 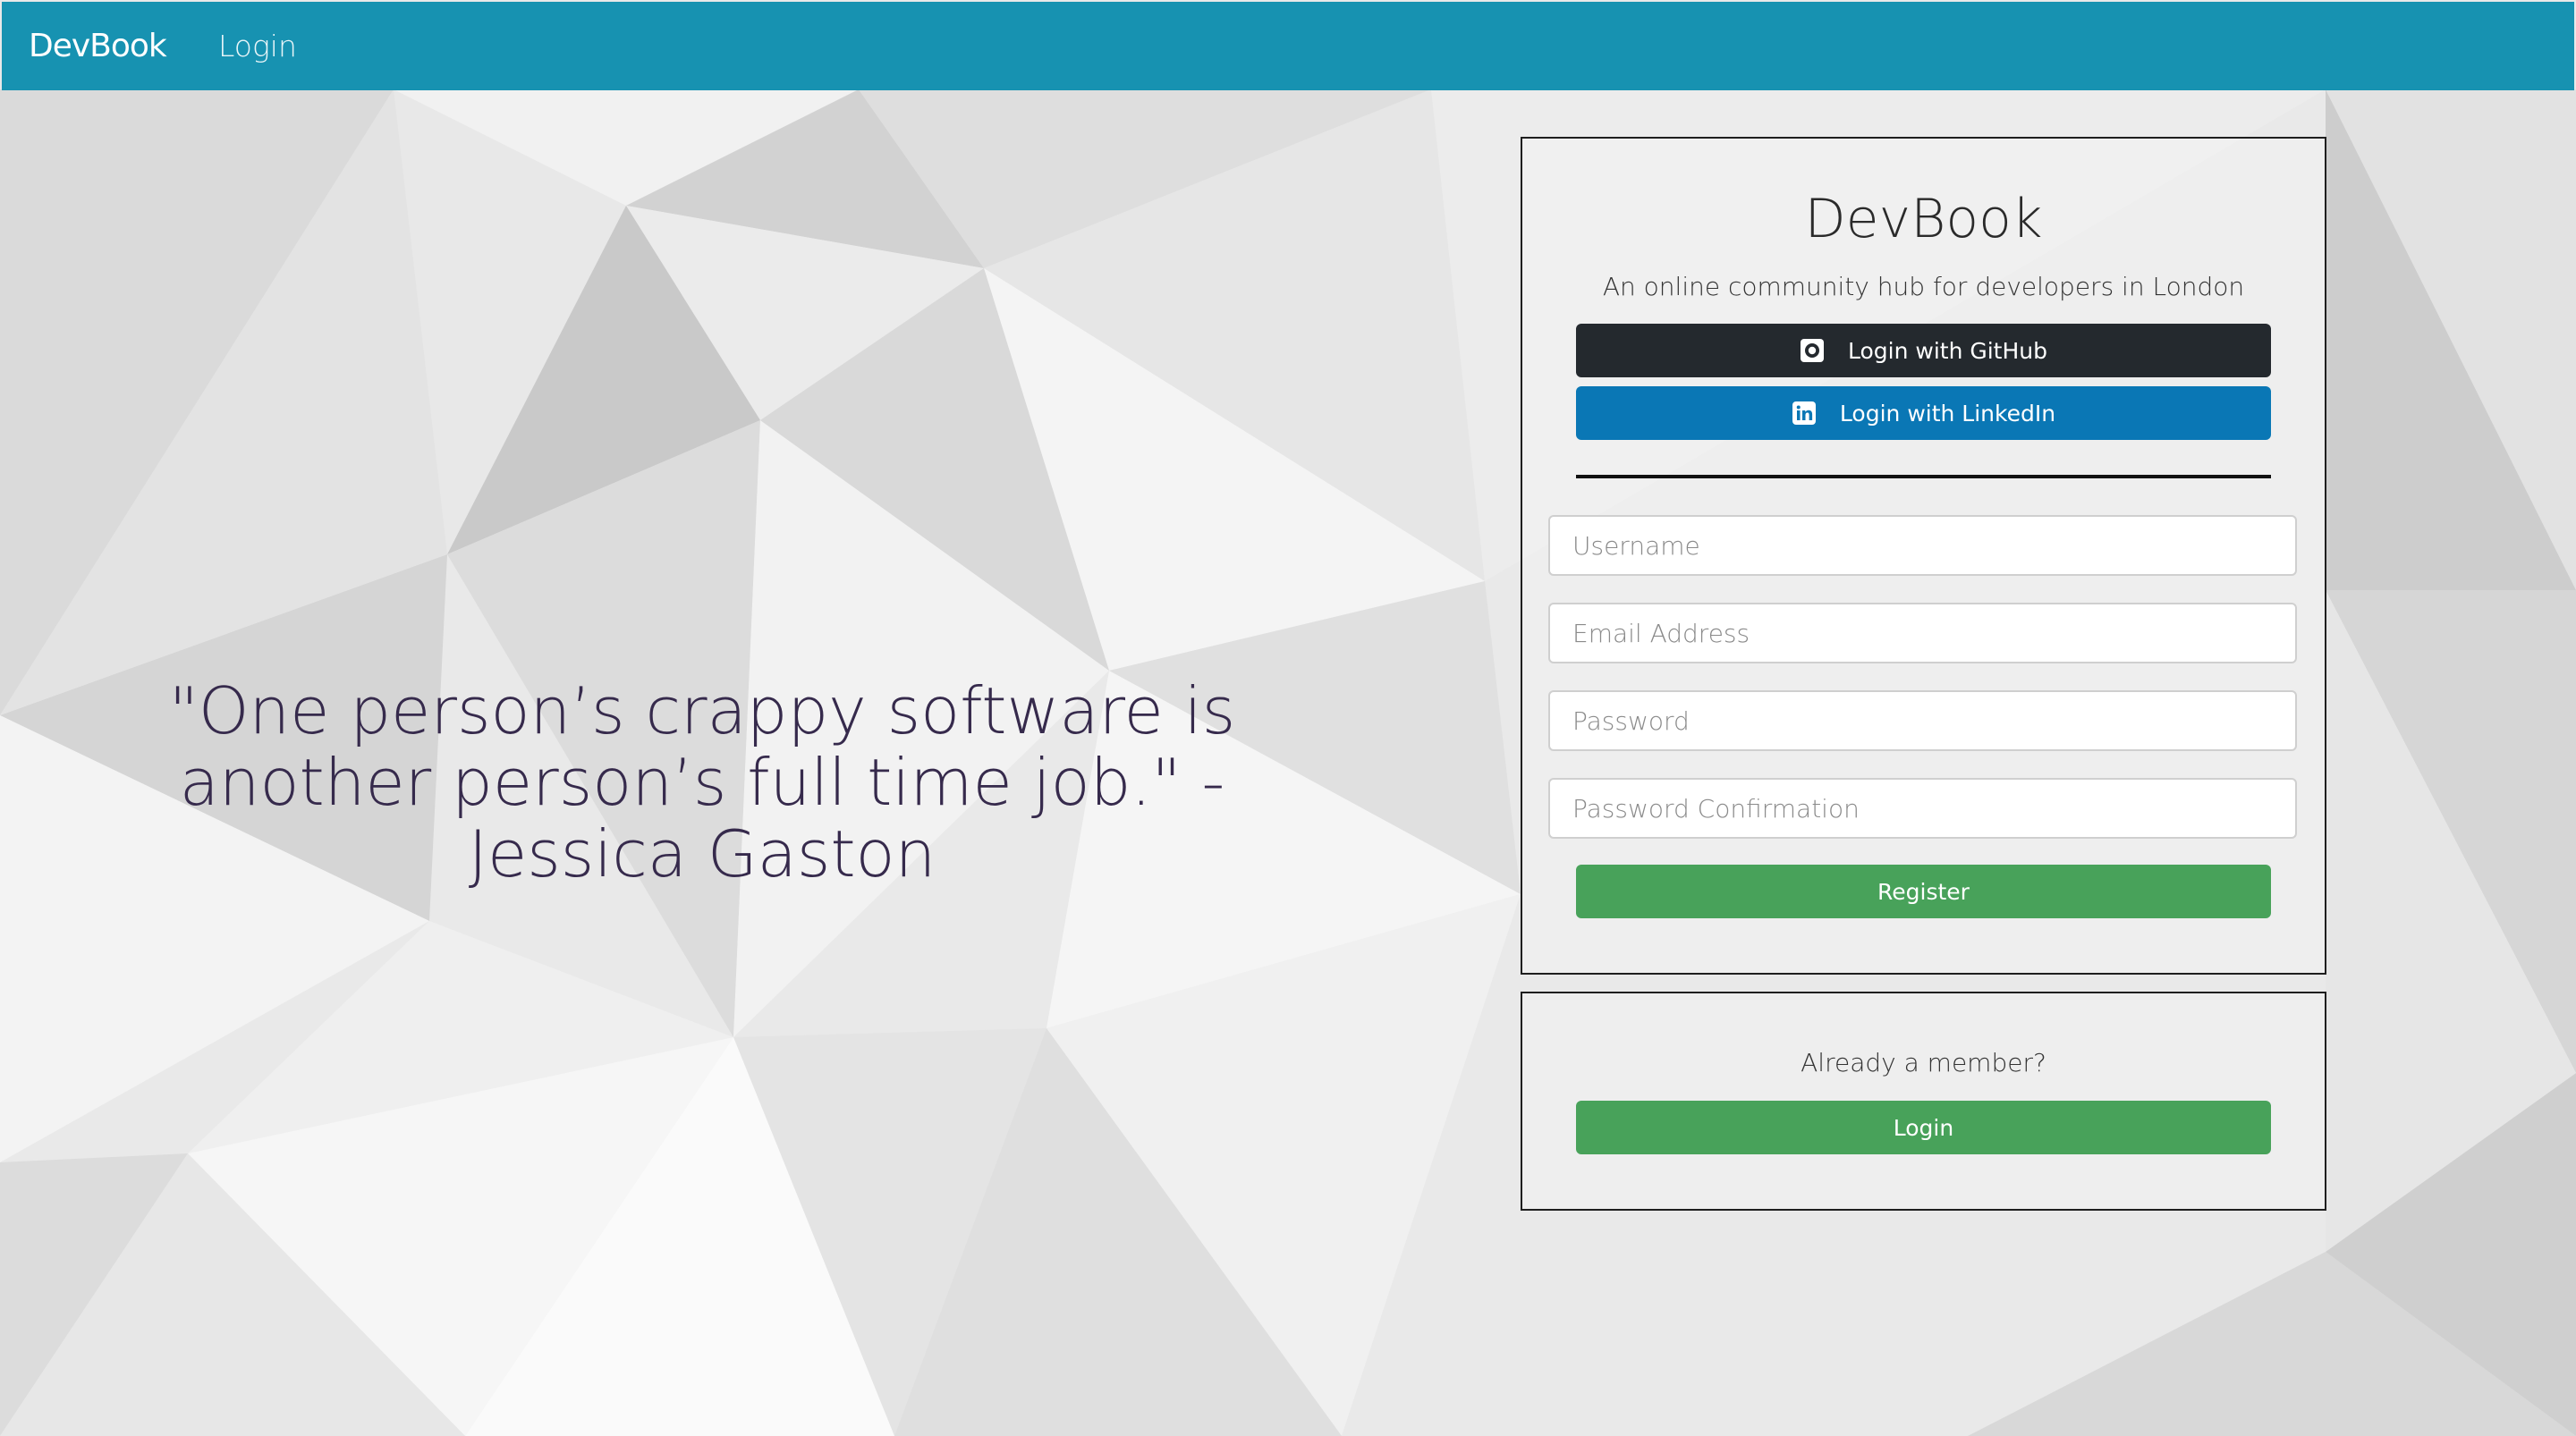 What do you see at coordinates (1812, 350) in the screenshot?
I see `github-icon` at bounding box center [1812, 350].